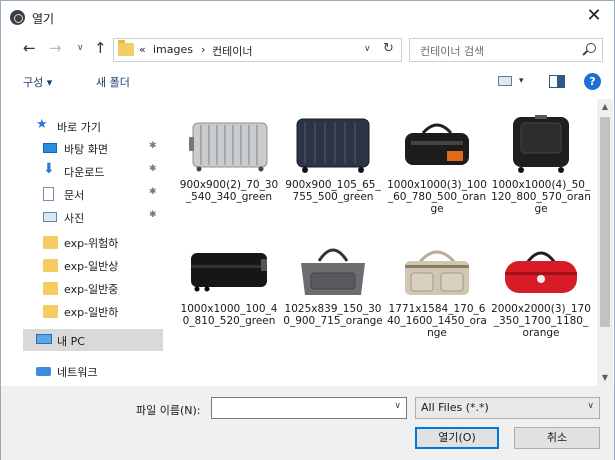 Image resolution: width=615 pixels, height=460 pixels. Describe the element at coordinates (507, 408) in the screenshot. I see `file-type-select: All Files (*.*) ∨` at that location.